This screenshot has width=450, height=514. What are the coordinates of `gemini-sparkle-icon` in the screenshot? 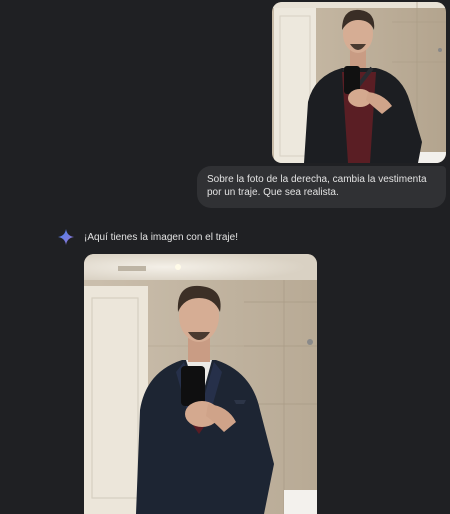 It's located at (66, 237).